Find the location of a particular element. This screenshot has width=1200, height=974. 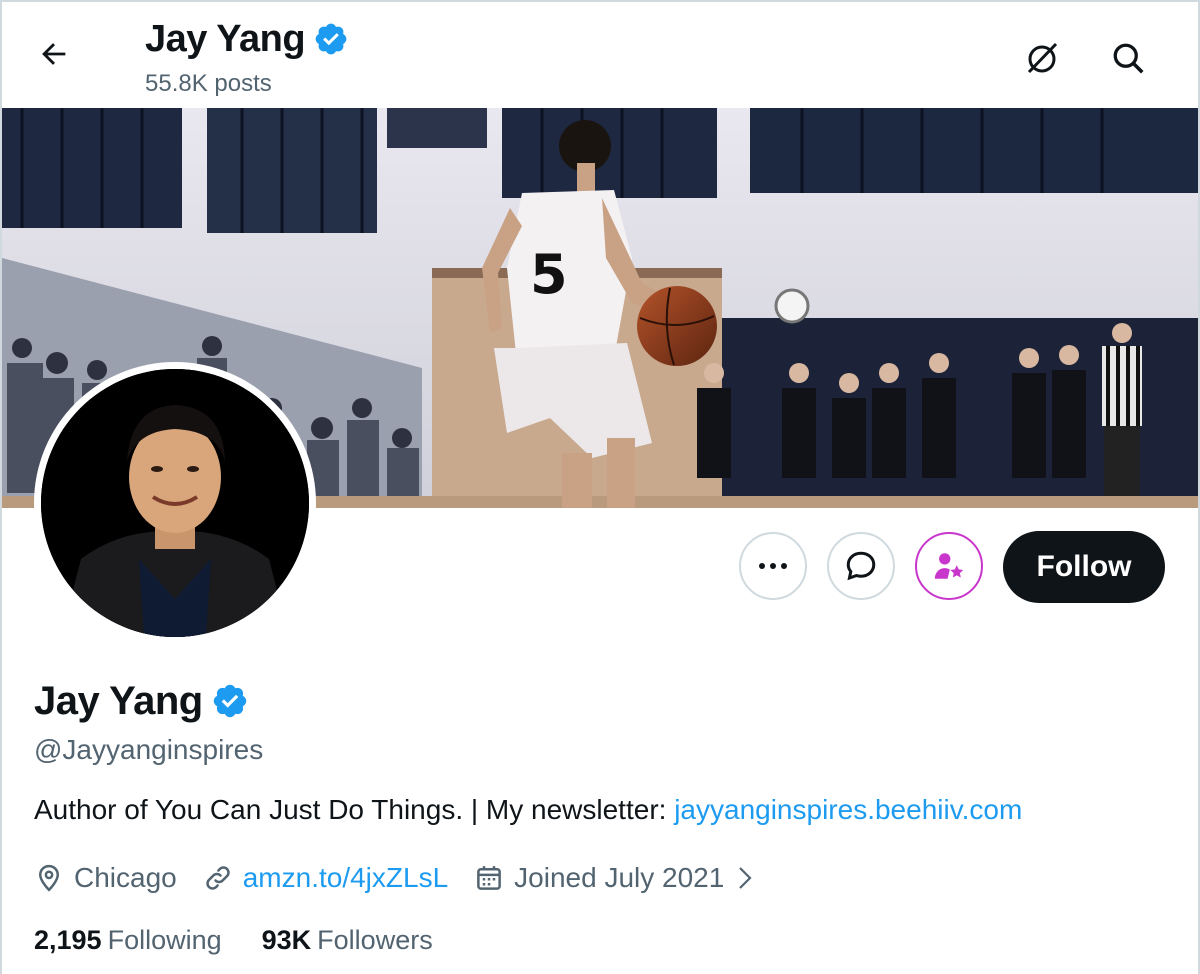

calendar-icon is located at coordinates (489, 878).